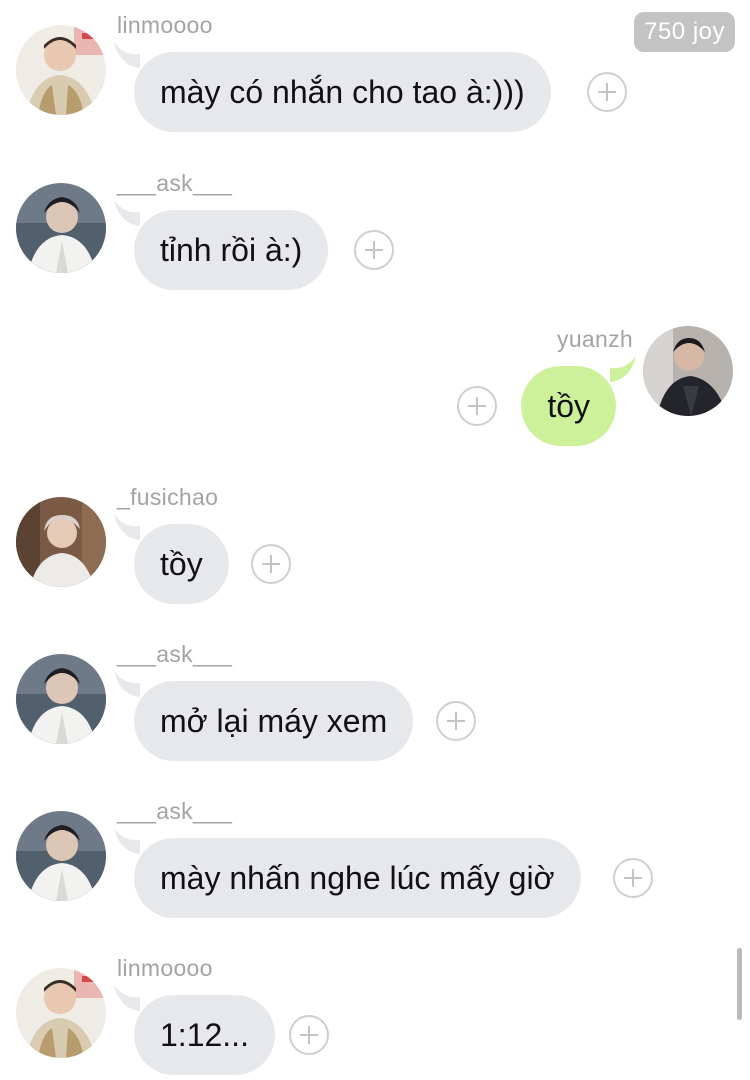 The width and height of the screenshot is (750, 1080). I want to click on sender-name: _fusichao, so click(168, 497).